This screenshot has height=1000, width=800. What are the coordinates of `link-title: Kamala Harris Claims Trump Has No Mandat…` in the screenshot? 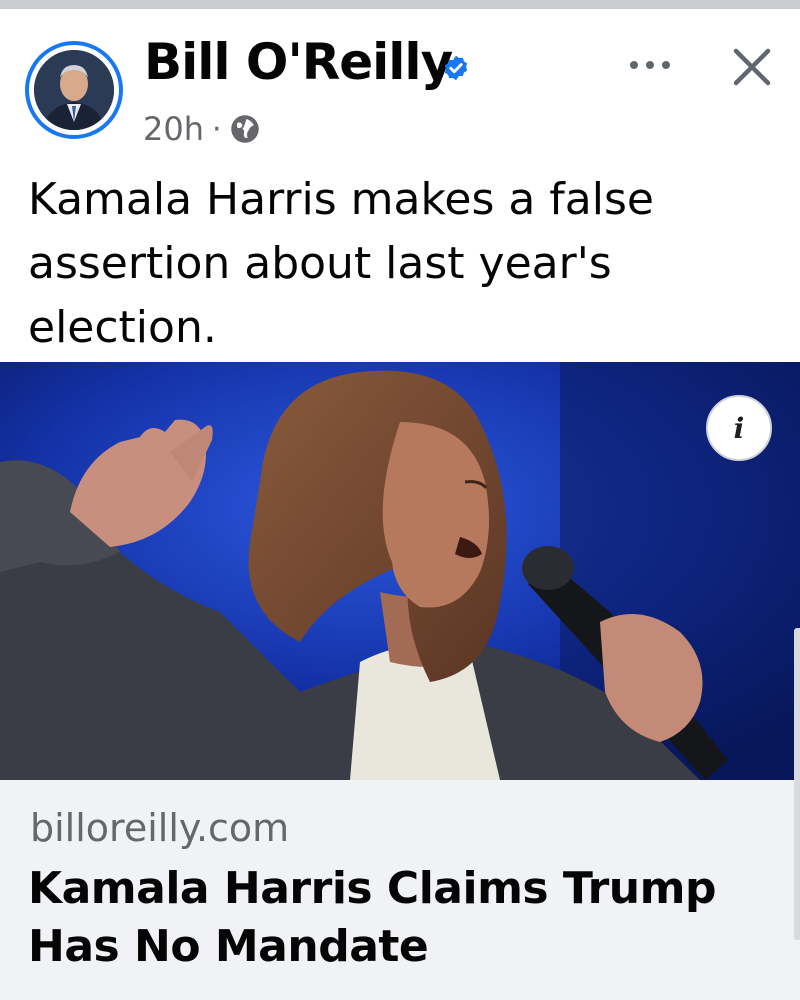 It's located at (398, 918).